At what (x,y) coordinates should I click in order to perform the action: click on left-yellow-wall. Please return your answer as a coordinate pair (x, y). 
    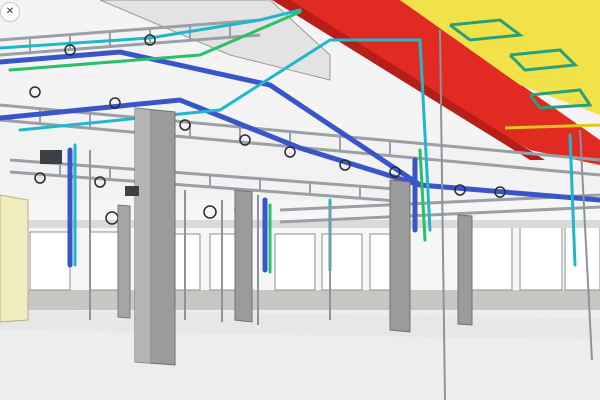
    Looking at the image, I should click on (14, 258).